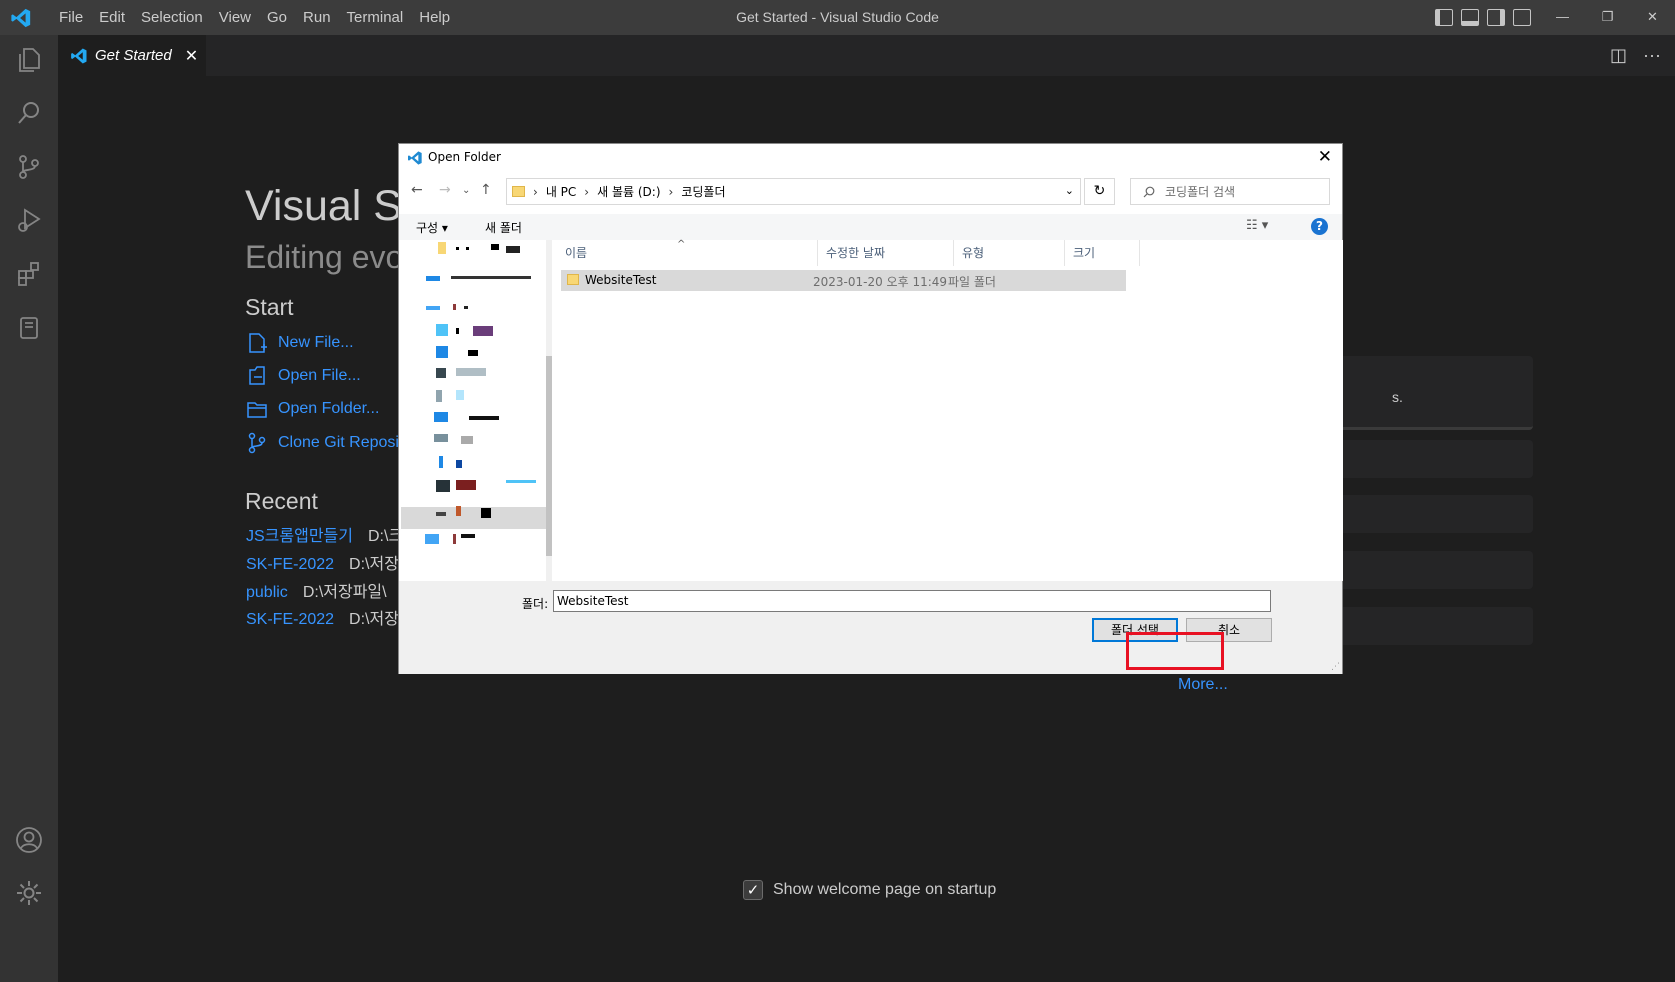 This screenshot has height=982, width=1675. Describe the element at coordinates (503, 227) in the screenshot. I see `new-folder-button: 새 폴더` at that location.